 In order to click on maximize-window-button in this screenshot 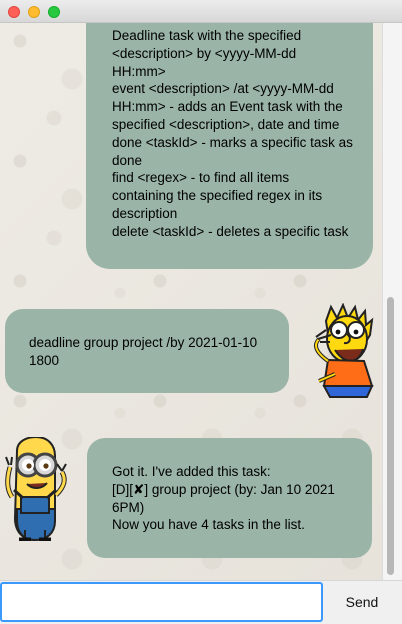, I will do `click(54, 12)`.